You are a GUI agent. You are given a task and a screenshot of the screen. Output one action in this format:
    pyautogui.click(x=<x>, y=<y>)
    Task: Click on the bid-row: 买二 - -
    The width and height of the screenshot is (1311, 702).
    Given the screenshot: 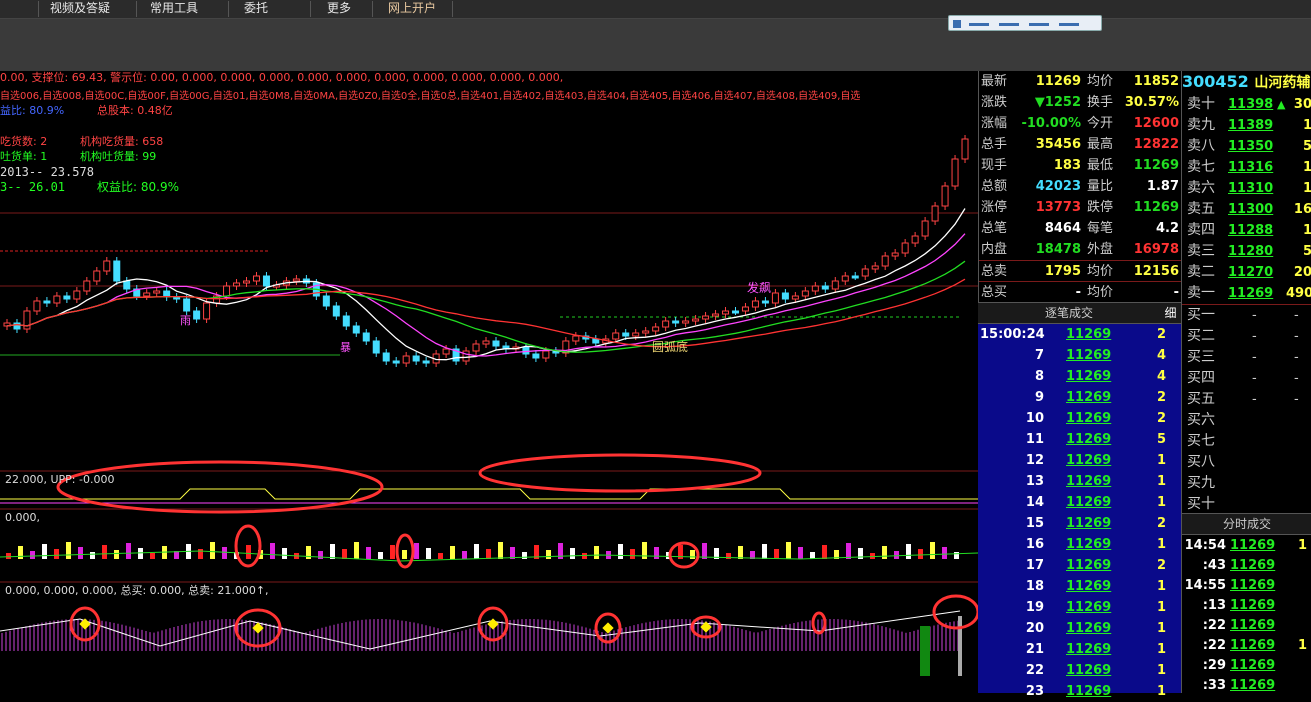 What is the action you would take?
    pyautogui.click(x=1246, y=336)
    